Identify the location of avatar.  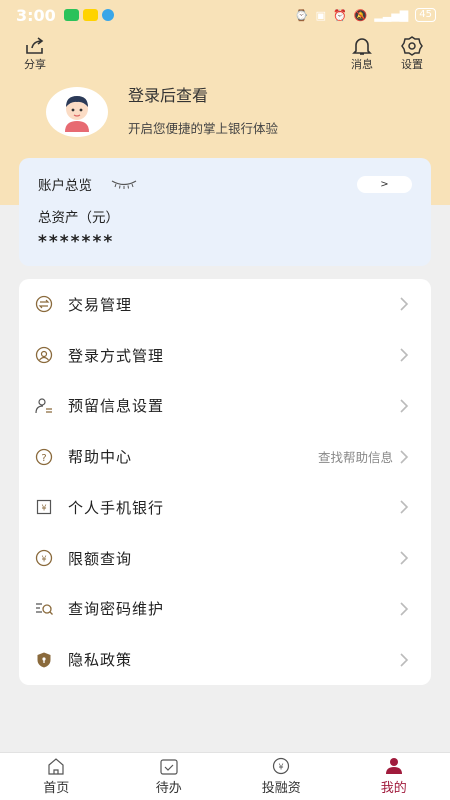
(77, 111).